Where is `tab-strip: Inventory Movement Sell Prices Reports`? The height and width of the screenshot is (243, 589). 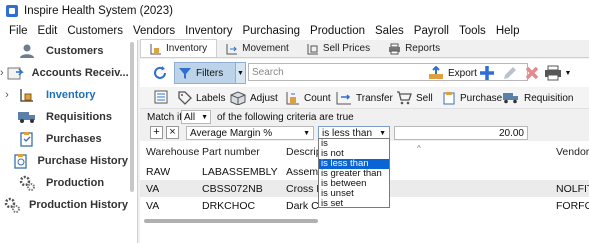 tab-strip: Inventory Movement Sell Prices Reports is located at coordinates (364, 48).